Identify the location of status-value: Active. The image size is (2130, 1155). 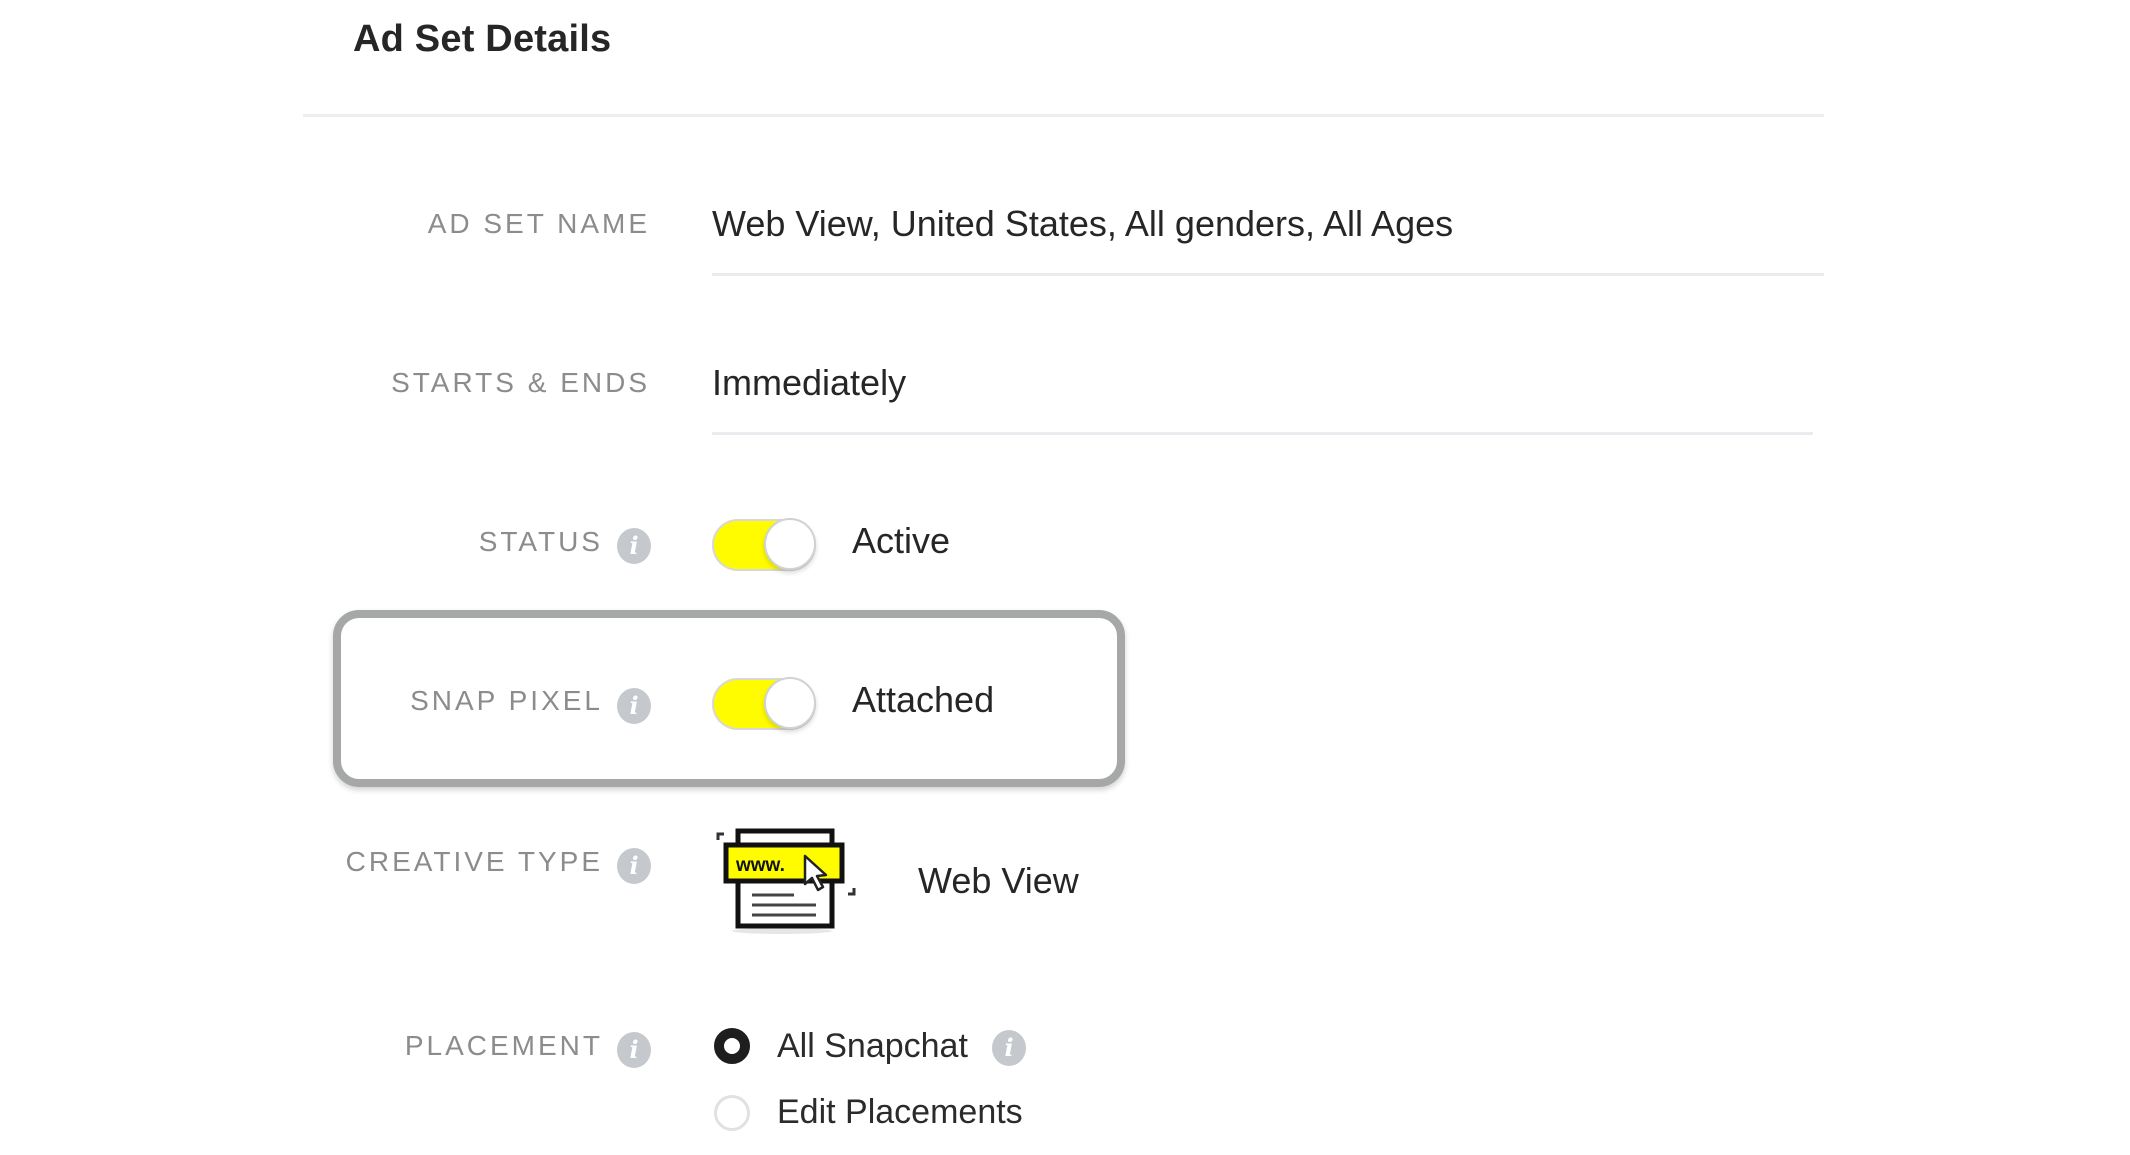
(901, 540).